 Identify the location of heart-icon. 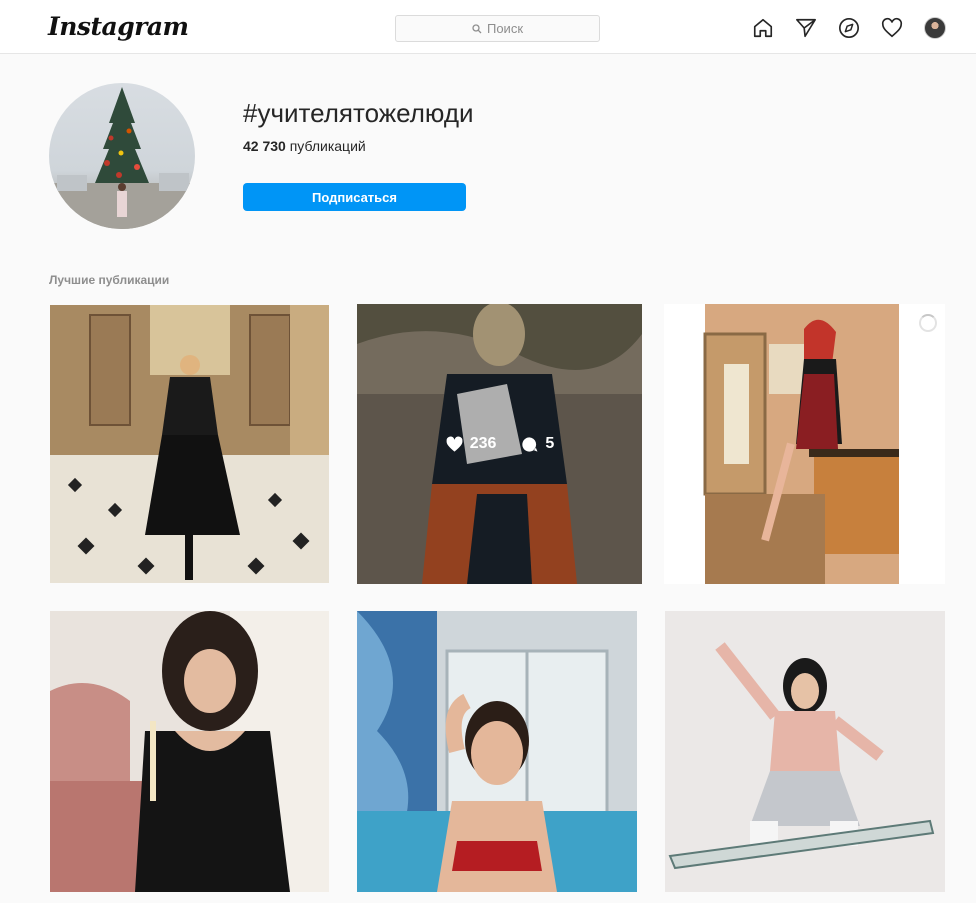
(454, 444).